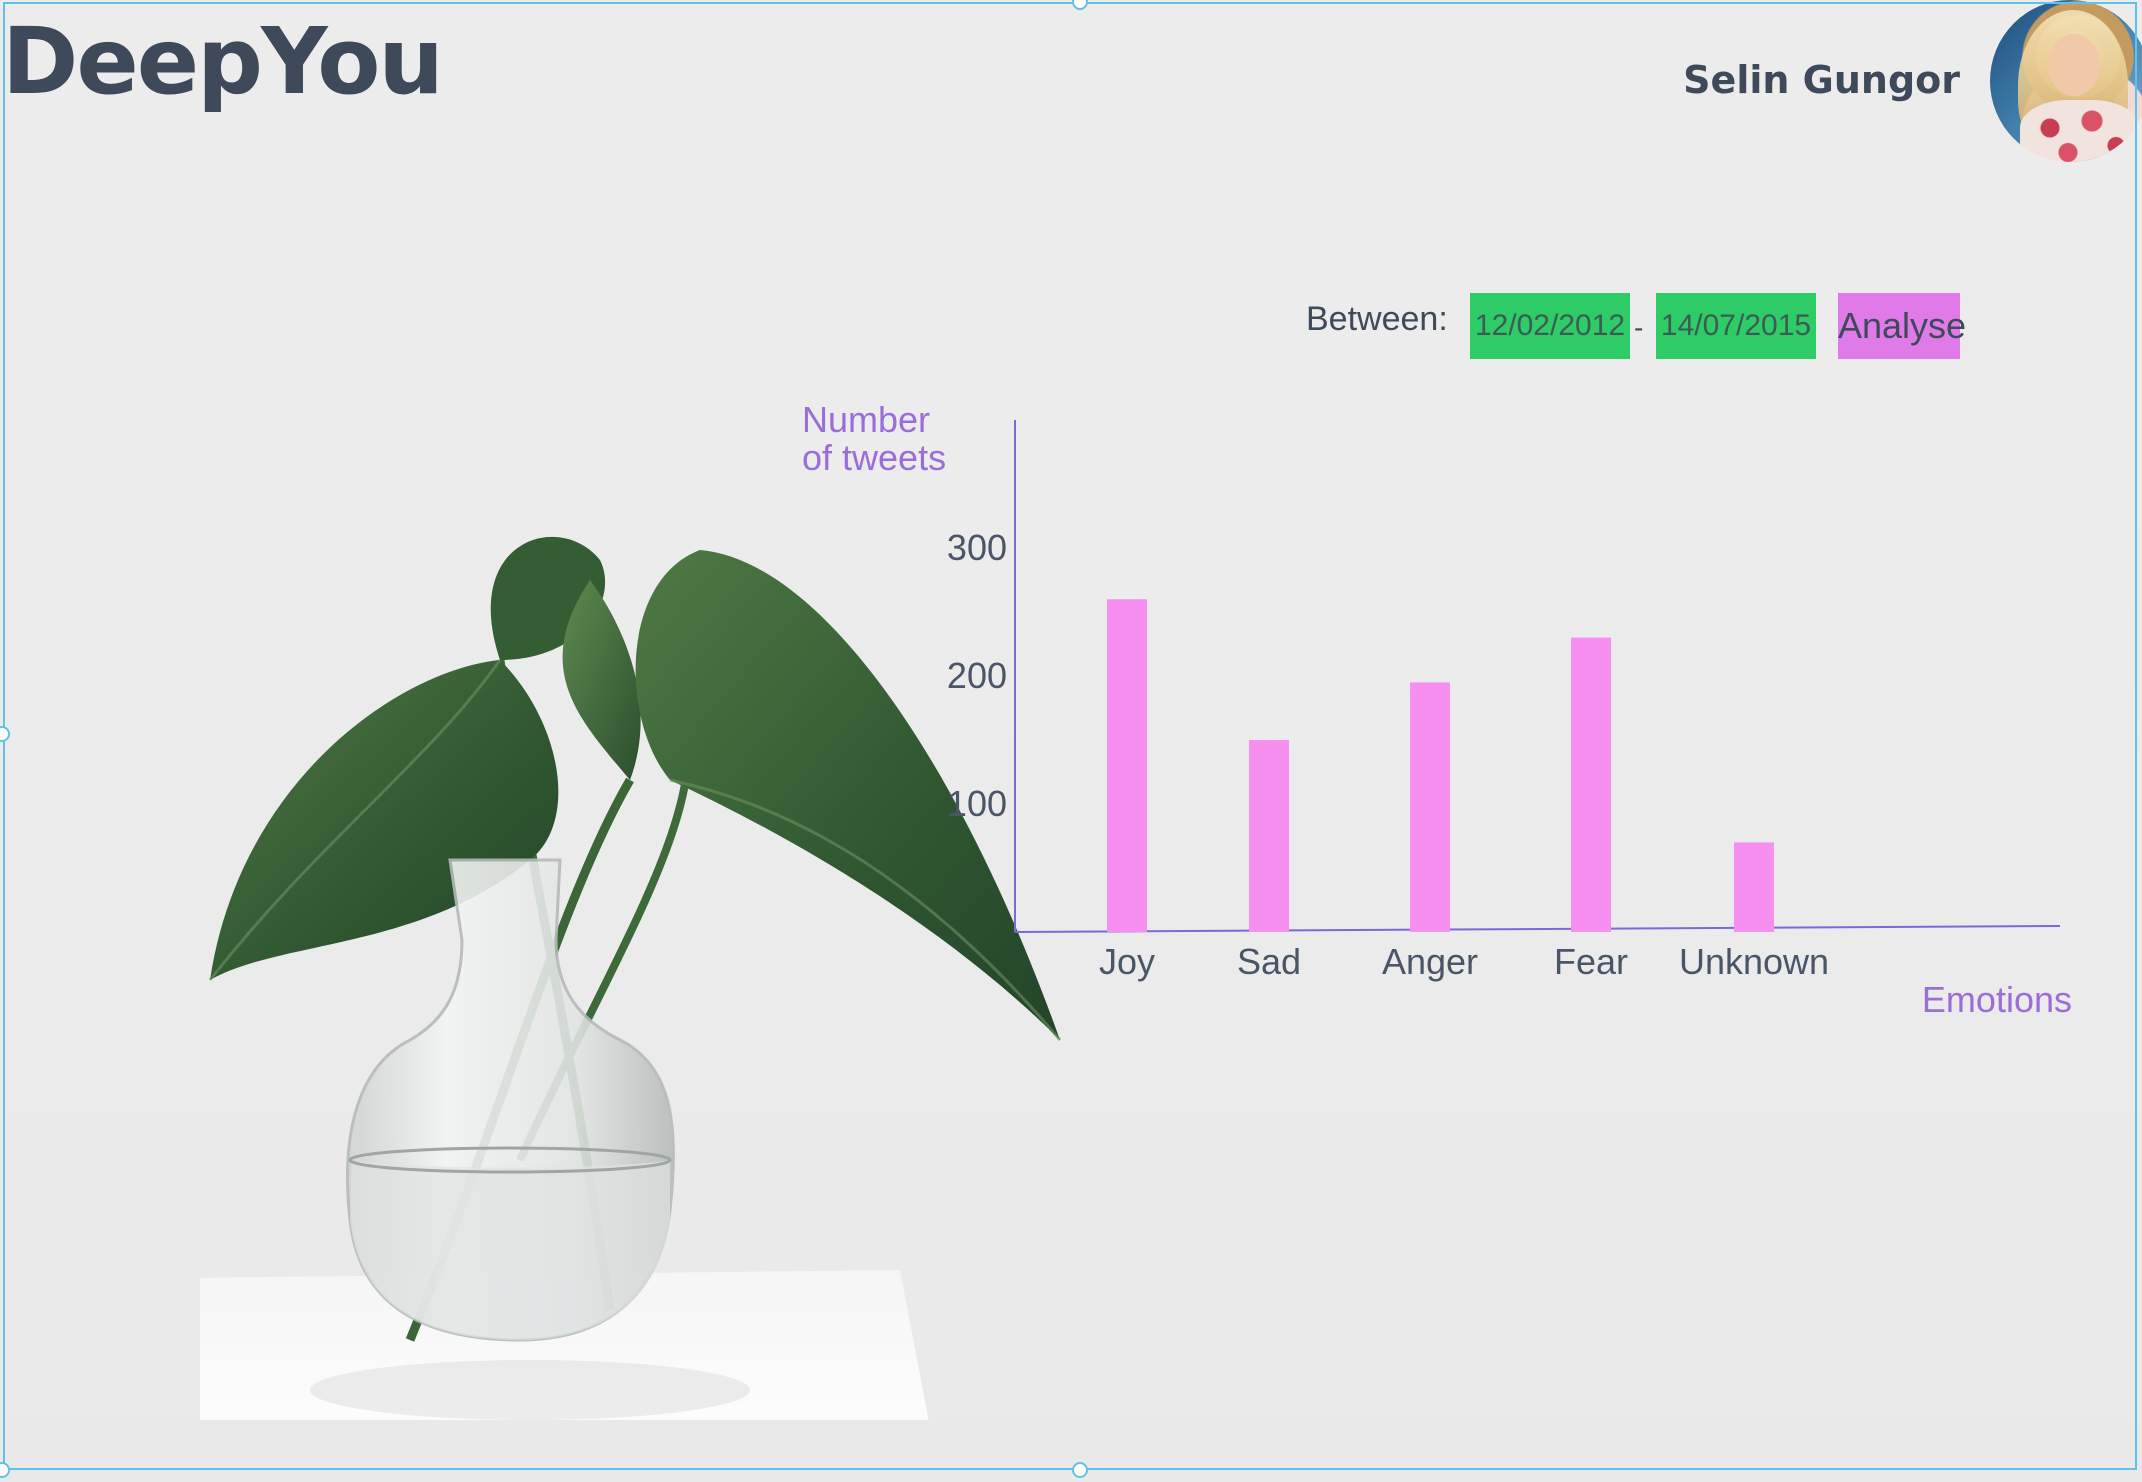 The image size is (2142, 1482). What do you see at coordinates (874, 457) in the screenshot?
I see `y-axis-title: of tweets` at bounding box center [874, 457].